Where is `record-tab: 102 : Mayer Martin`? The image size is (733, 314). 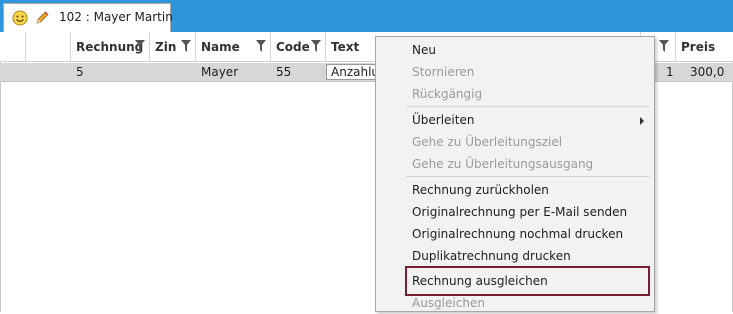
record-tab: 102 : Mayer Martin is located at coordinates (88, 17).